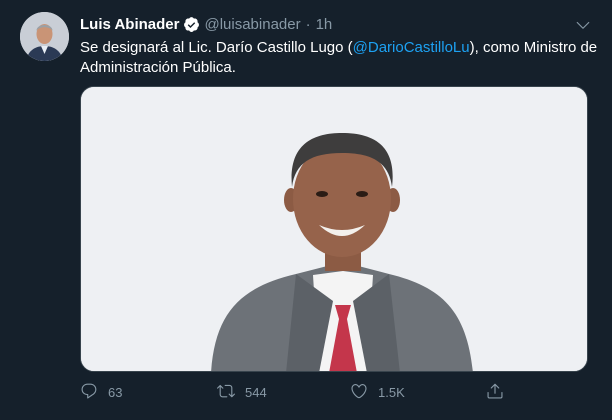  Describe the element at coordinates (242, 392) in the screenshot. I see `retweet-button: 544` at that location.